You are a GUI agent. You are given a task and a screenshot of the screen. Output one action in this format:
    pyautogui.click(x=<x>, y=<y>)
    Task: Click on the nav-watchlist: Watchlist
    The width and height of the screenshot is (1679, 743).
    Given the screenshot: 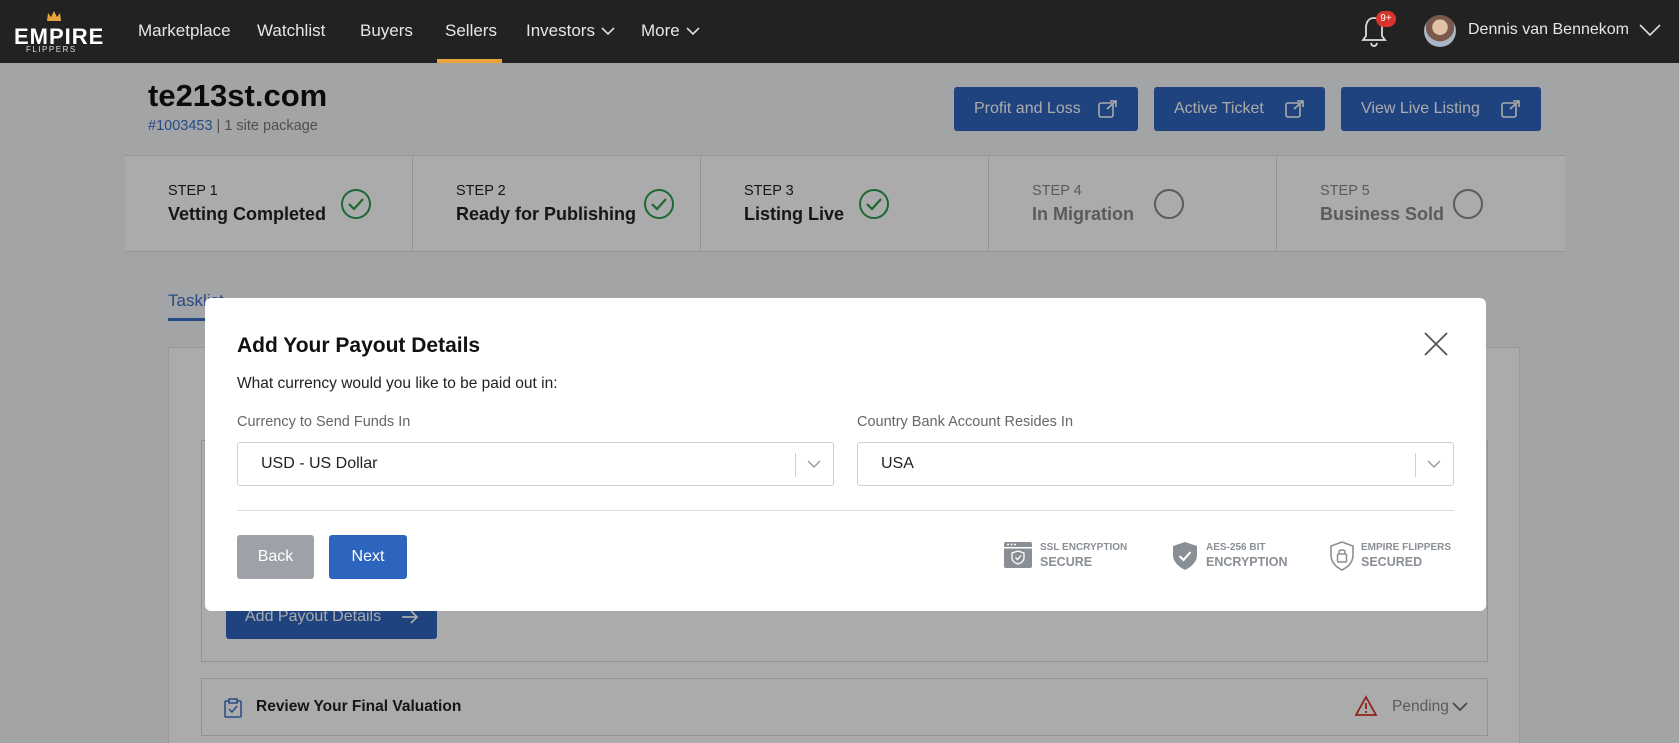 What is the action you would take?
    pyautogui.click(x=291, y=31)
    